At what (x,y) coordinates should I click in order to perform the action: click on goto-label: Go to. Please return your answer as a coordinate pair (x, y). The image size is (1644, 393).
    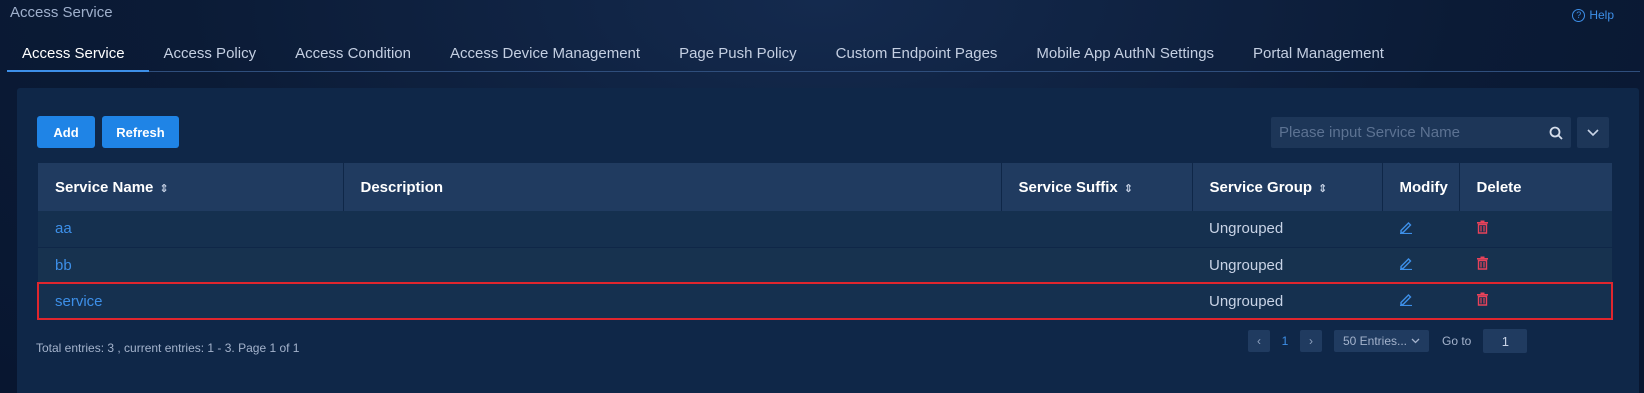
    Looking at the image, I should click on (1457, 341).